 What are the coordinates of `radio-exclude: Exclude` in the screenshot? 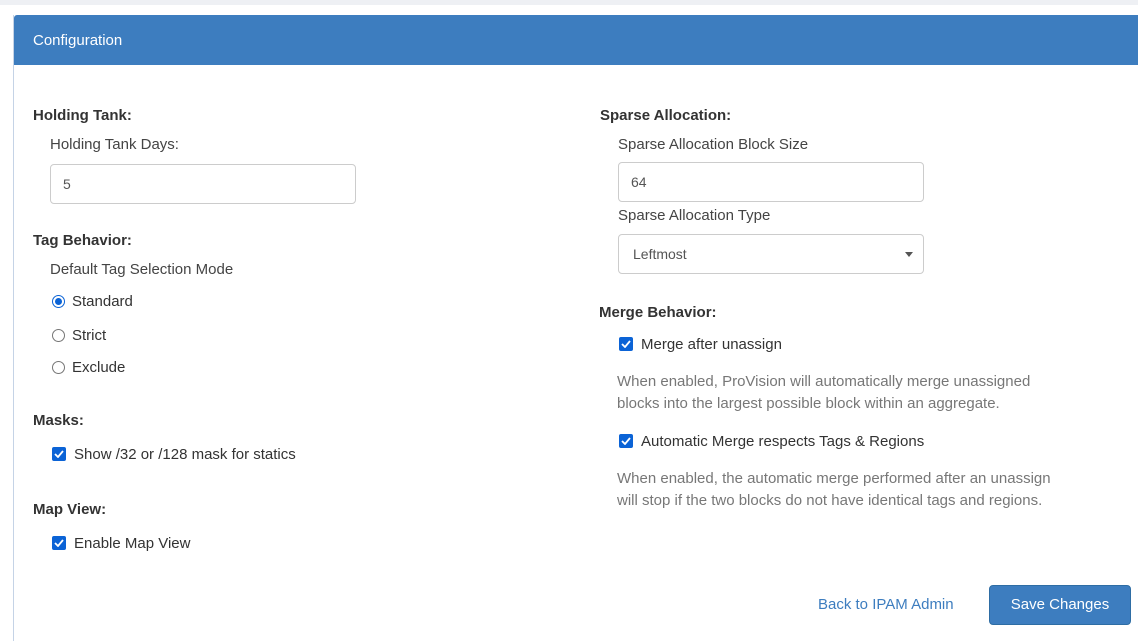 It's located at (88, 367).